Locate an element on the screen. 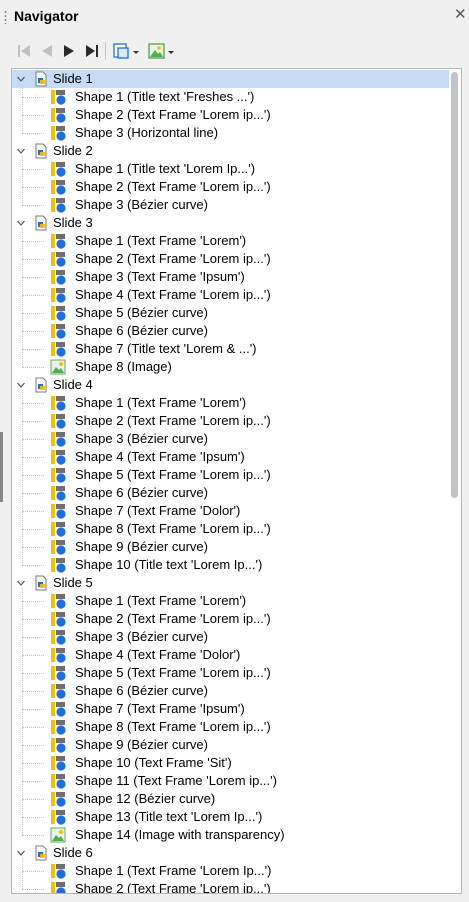 The height and width of the screenshot is (902, 469). shape-row: Shape 3 (Text Frame 'Ipsum') is located at coordinates (230, 277).